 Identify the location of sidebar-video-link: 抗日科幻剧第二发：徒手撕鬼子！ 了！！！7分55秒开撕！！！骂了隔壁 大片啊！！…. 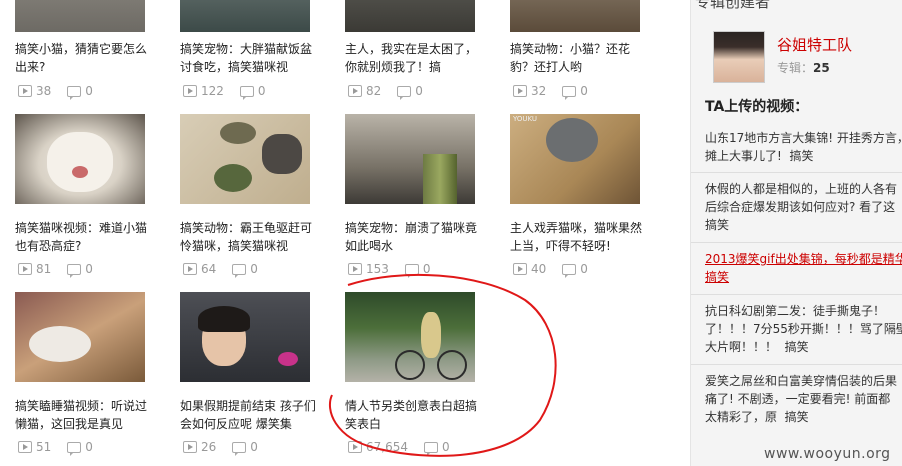
(803, 329).